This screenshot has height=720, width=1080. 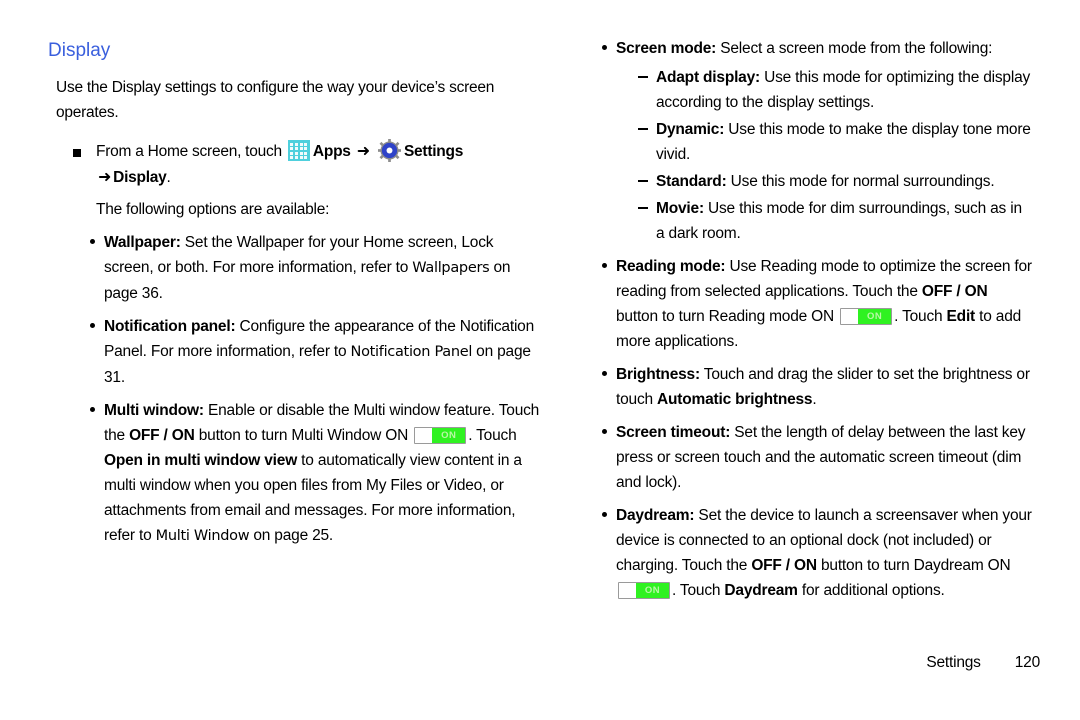 I want to click on adapt-display-title: Adapt display, so click(x=706, y=77).